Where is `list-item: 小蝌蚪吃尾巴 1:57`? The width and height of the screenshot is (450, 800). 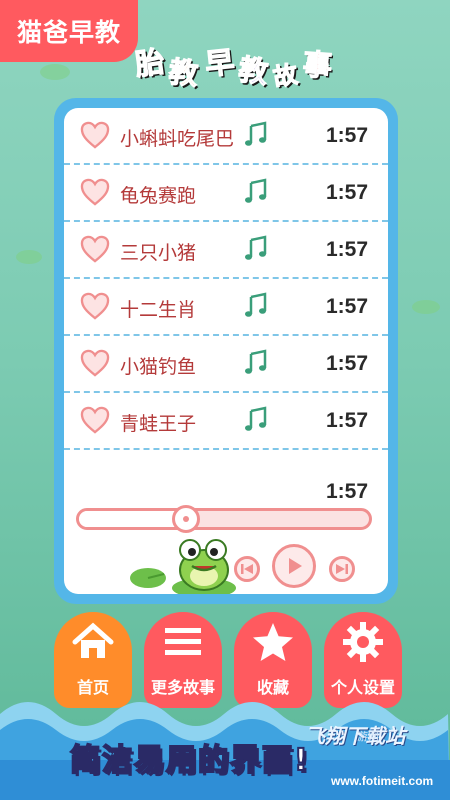
list-item: 小蝌蚪吃尾巴 1:57 is located at coordinates (226, 136).